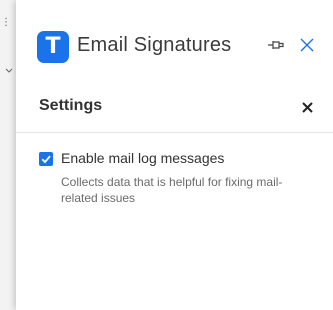 The height and width of the screenshot is (310, 333). Describe the element at coordinates (154, 45) in the screenshot. I see `pane-title: Email Signatures` at that location.